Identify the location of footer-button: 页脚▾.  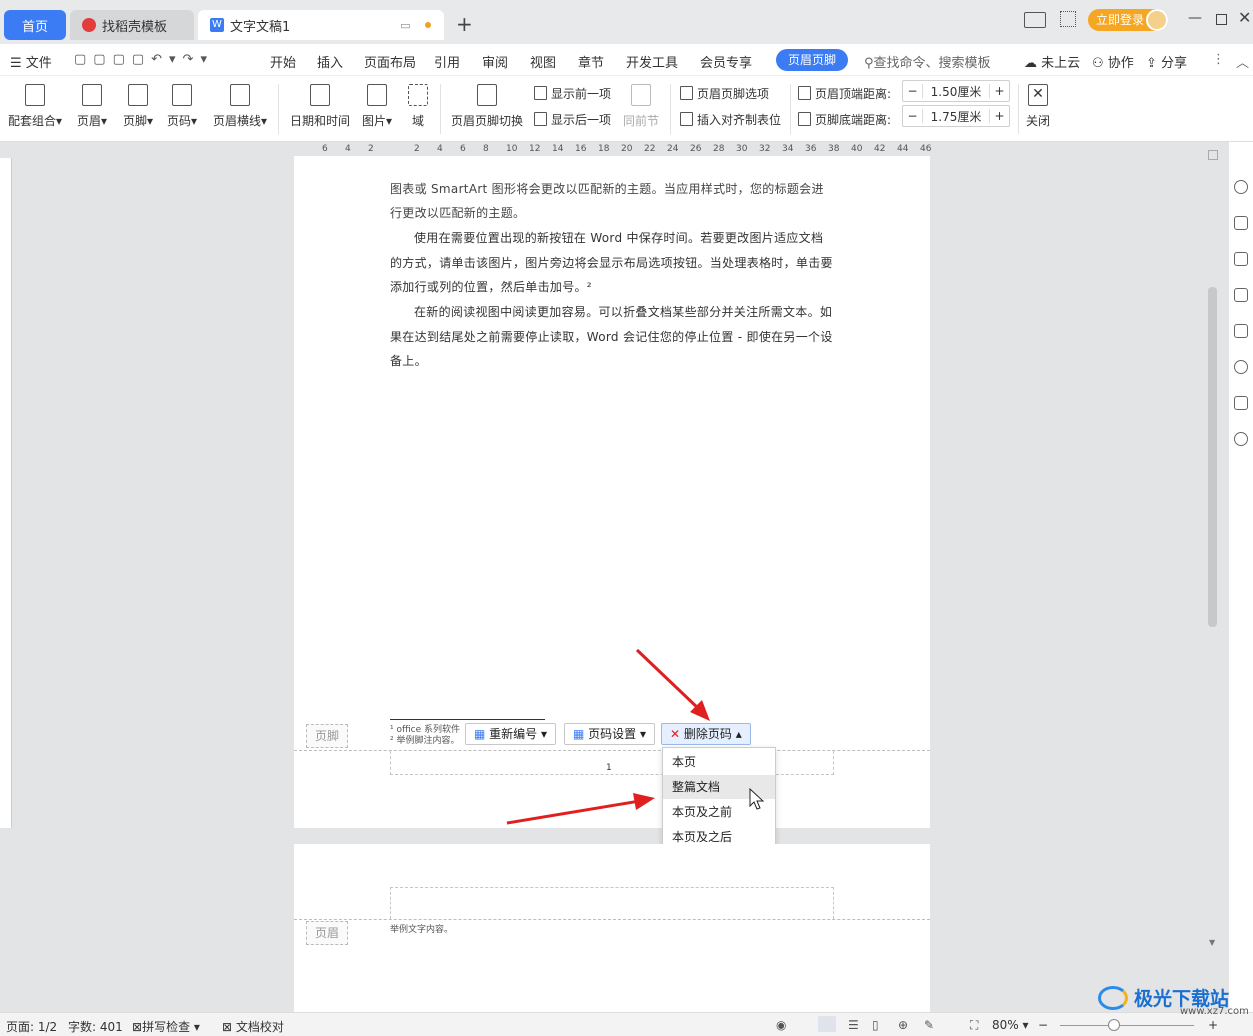
(138, 106).